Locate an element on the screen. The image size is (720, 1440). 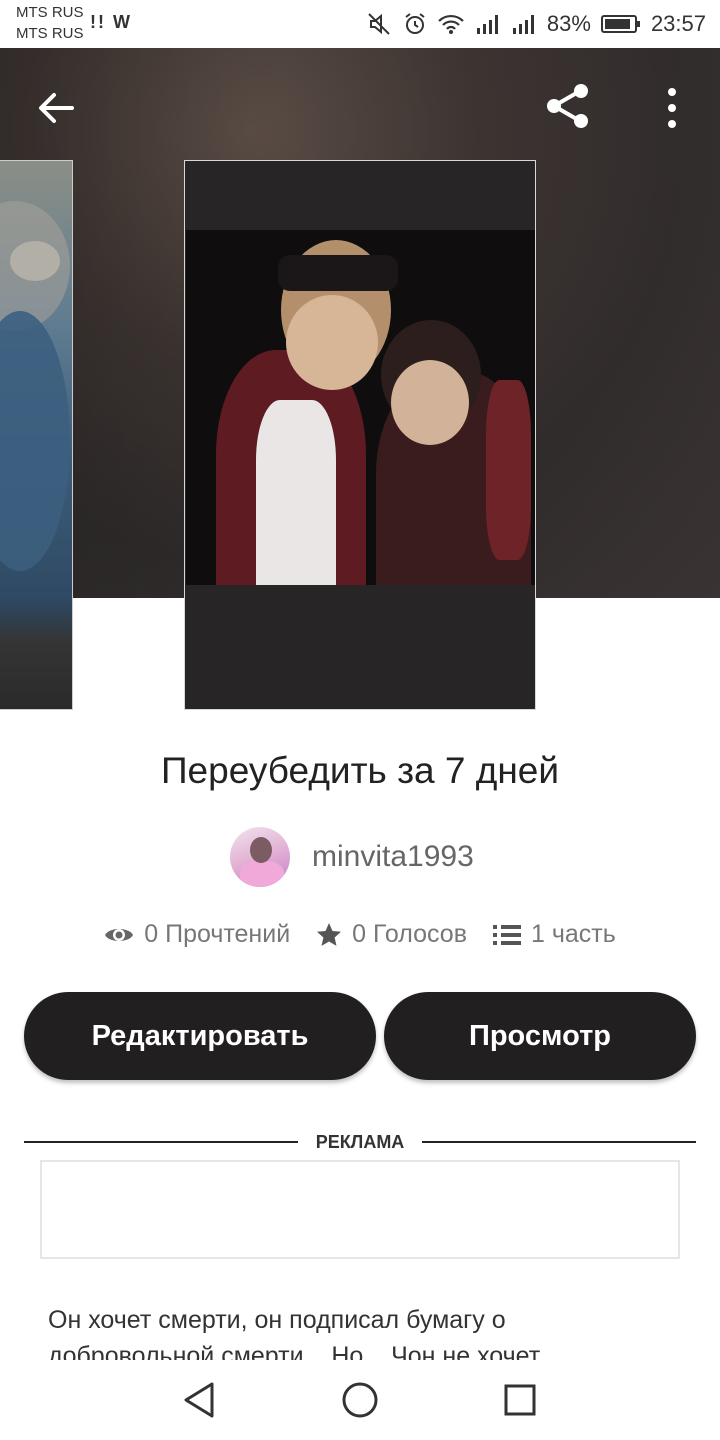
author-link: minvita1993 is located at coordinates (352, 857).